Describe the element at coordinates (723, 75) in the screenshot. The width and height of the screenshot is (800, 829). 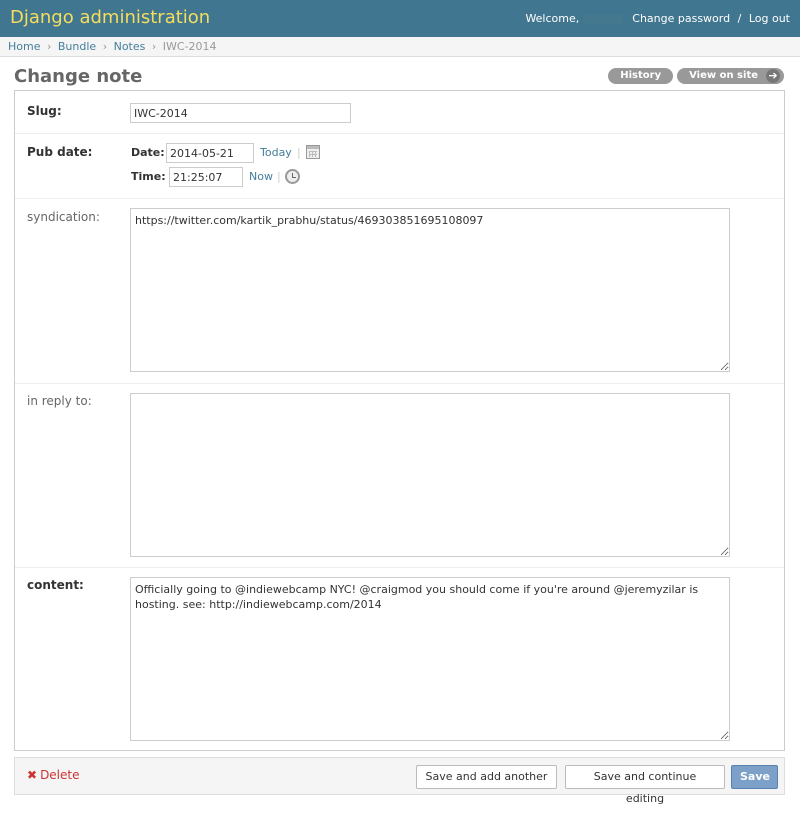
I see `view-on-site-label: View on site` at that location.